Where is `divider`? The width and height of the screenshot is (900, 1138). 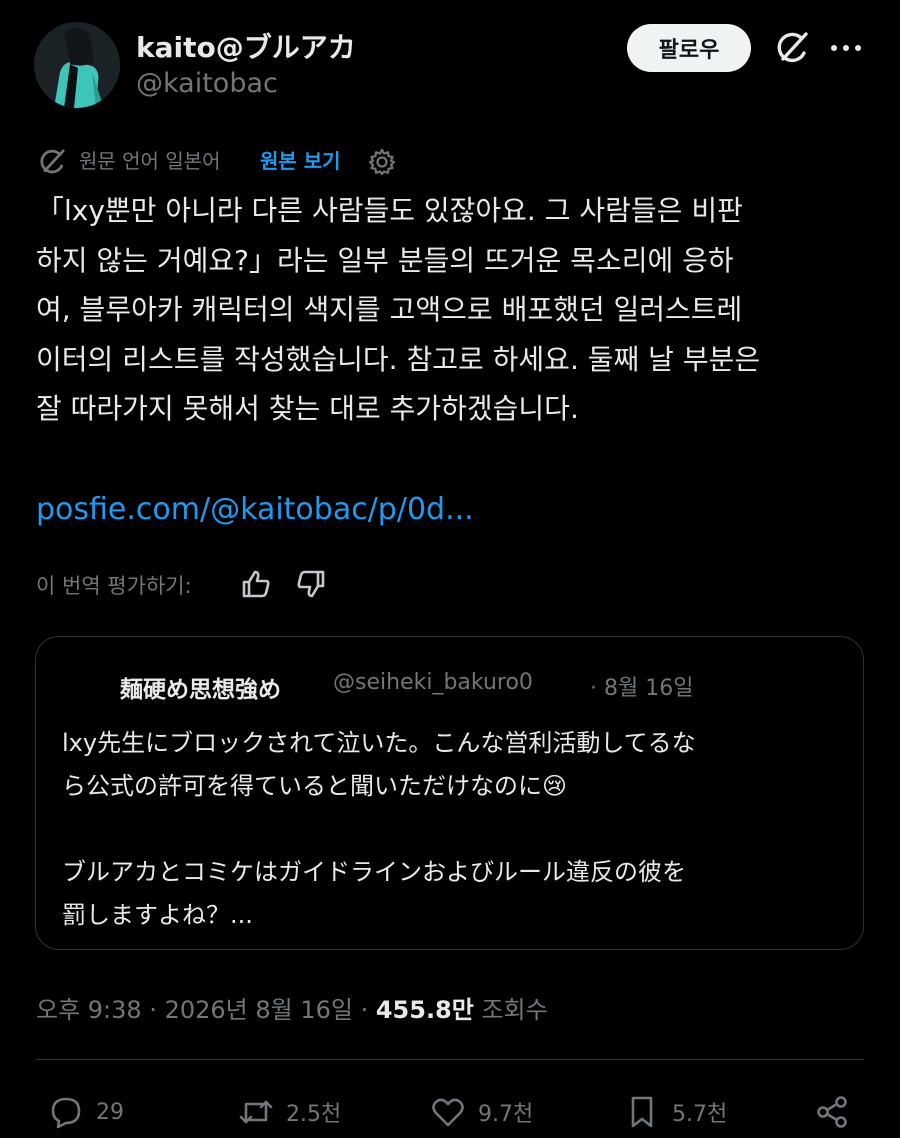 divider is located at coordinates (450, 1059).